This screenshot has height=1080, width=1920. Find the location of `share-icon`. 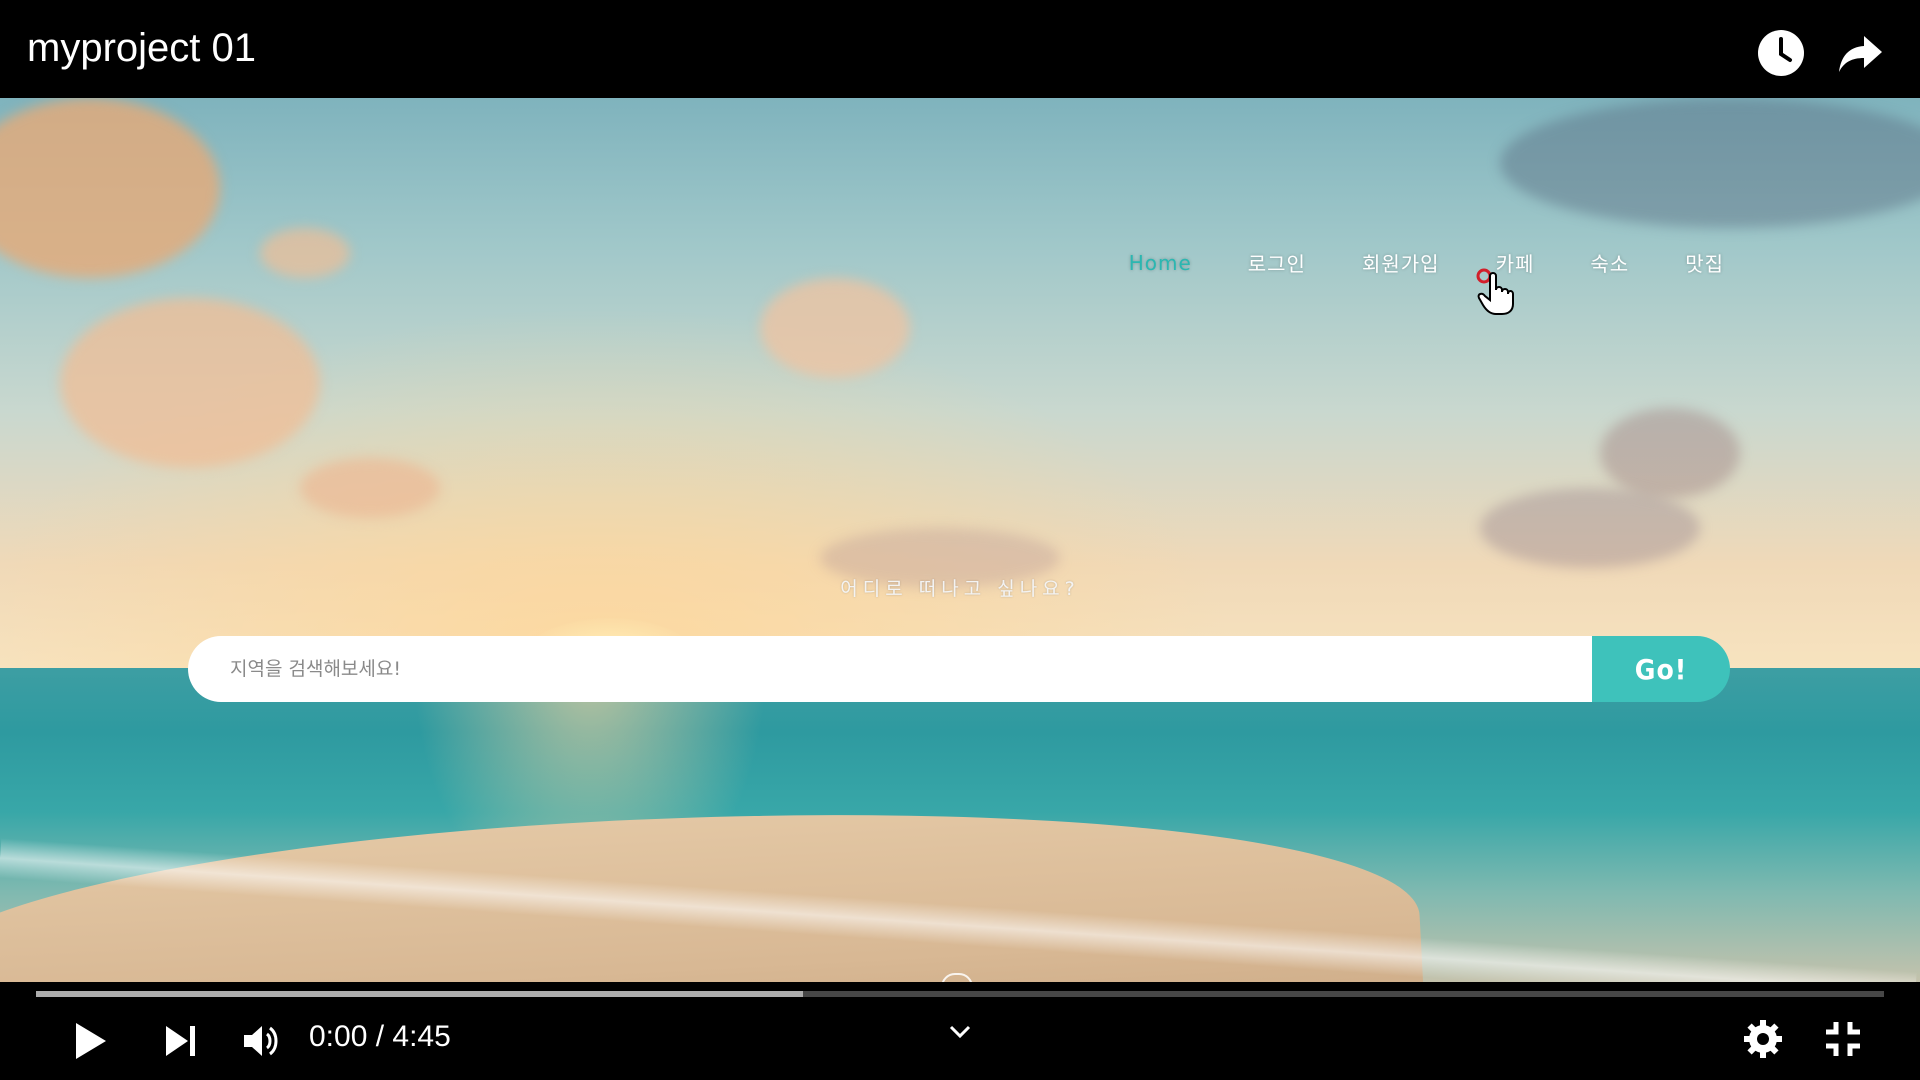

share-icon is located at coordinates (1861, 53).